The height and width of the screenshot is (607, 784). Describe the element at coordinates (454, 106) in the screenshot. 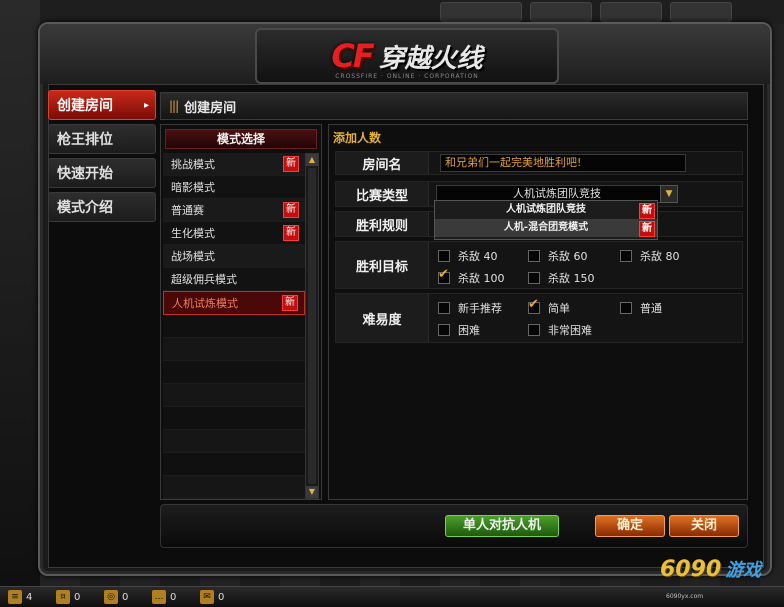

I see `page-title-bar: ||| 创建房间` at that location.